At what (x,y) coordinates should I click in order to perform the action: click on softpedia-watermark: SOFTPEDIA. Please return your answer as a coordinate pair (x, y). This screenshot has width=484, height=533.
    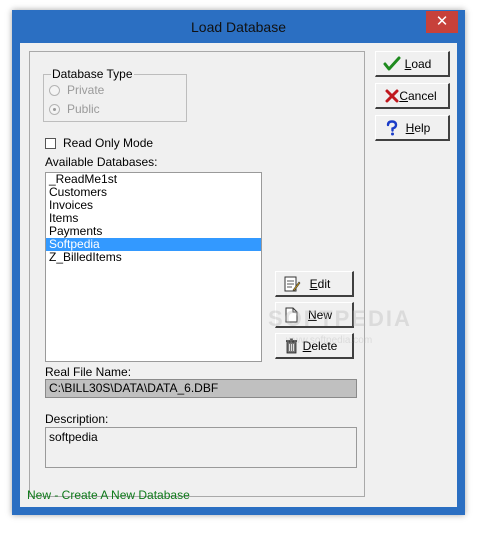
    Looking at the image, I should click on (340, 318).